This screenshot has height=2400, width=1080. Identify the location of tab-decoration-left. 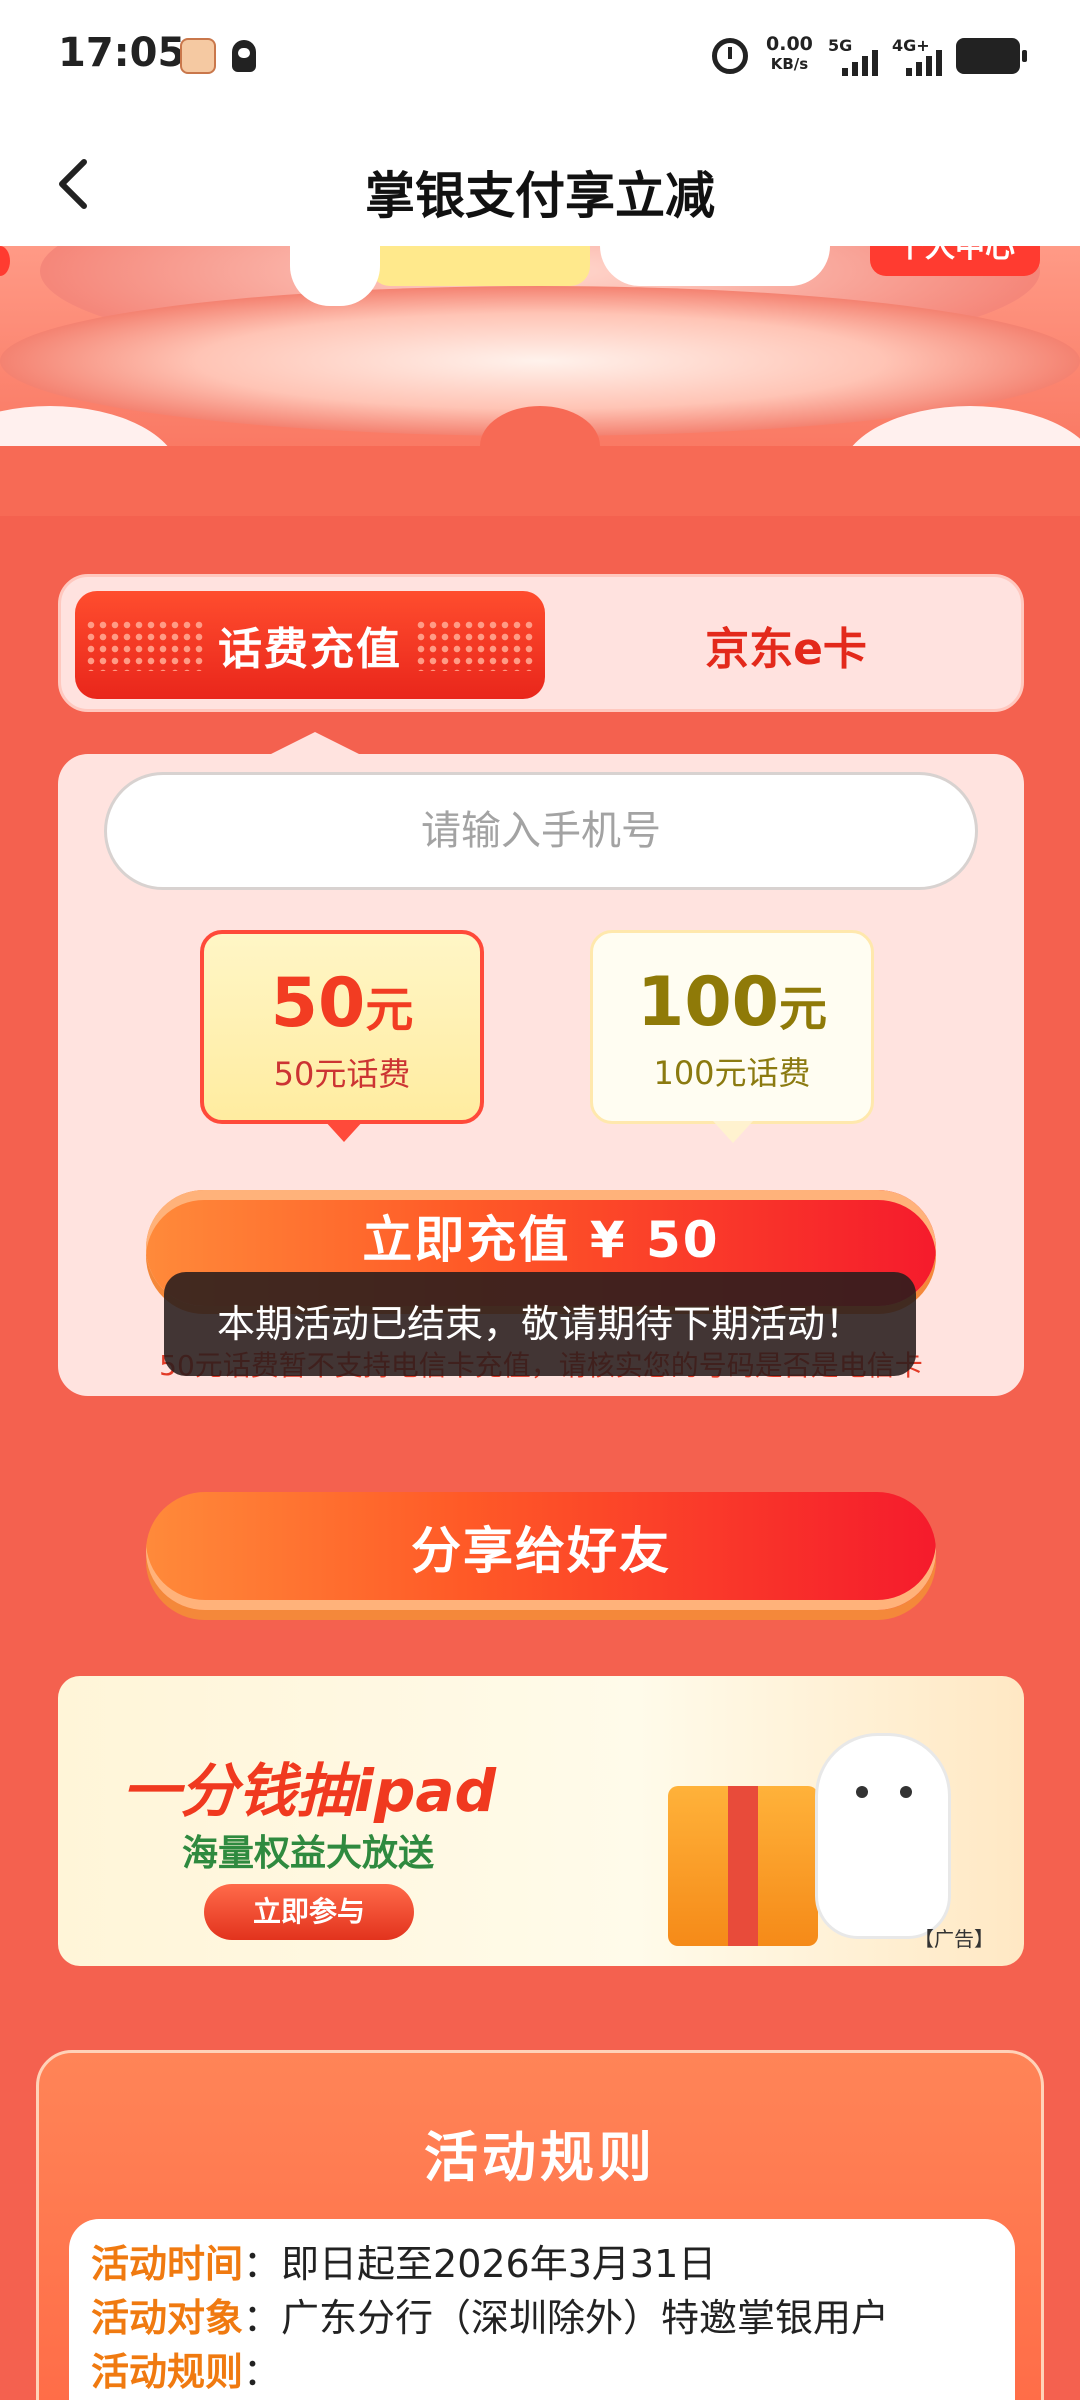
(145, 645).